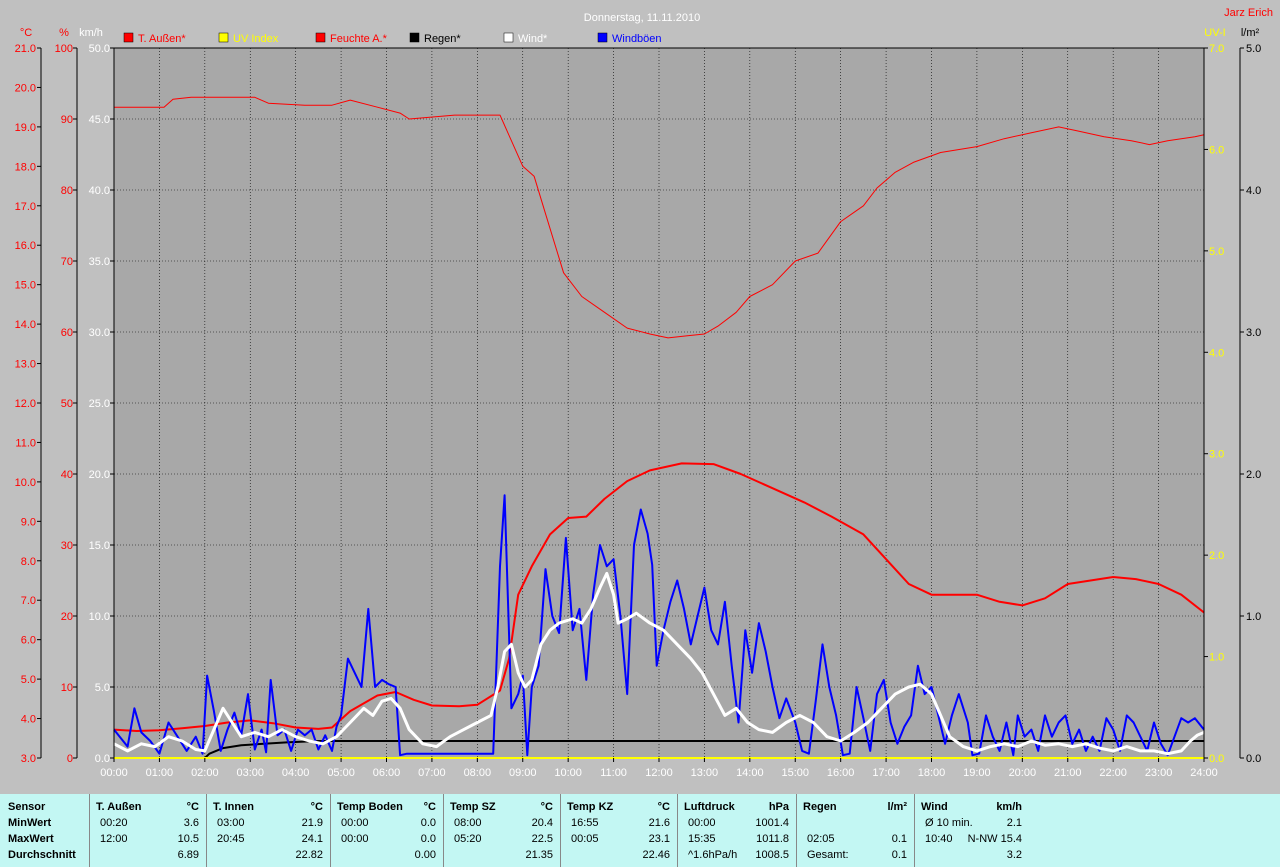 The image size is (1280, 867). What do you see at coordinates (28, 522) in the screenshot?
I see `temp-tick-label: 9.0` at bounding box center [28, 522].